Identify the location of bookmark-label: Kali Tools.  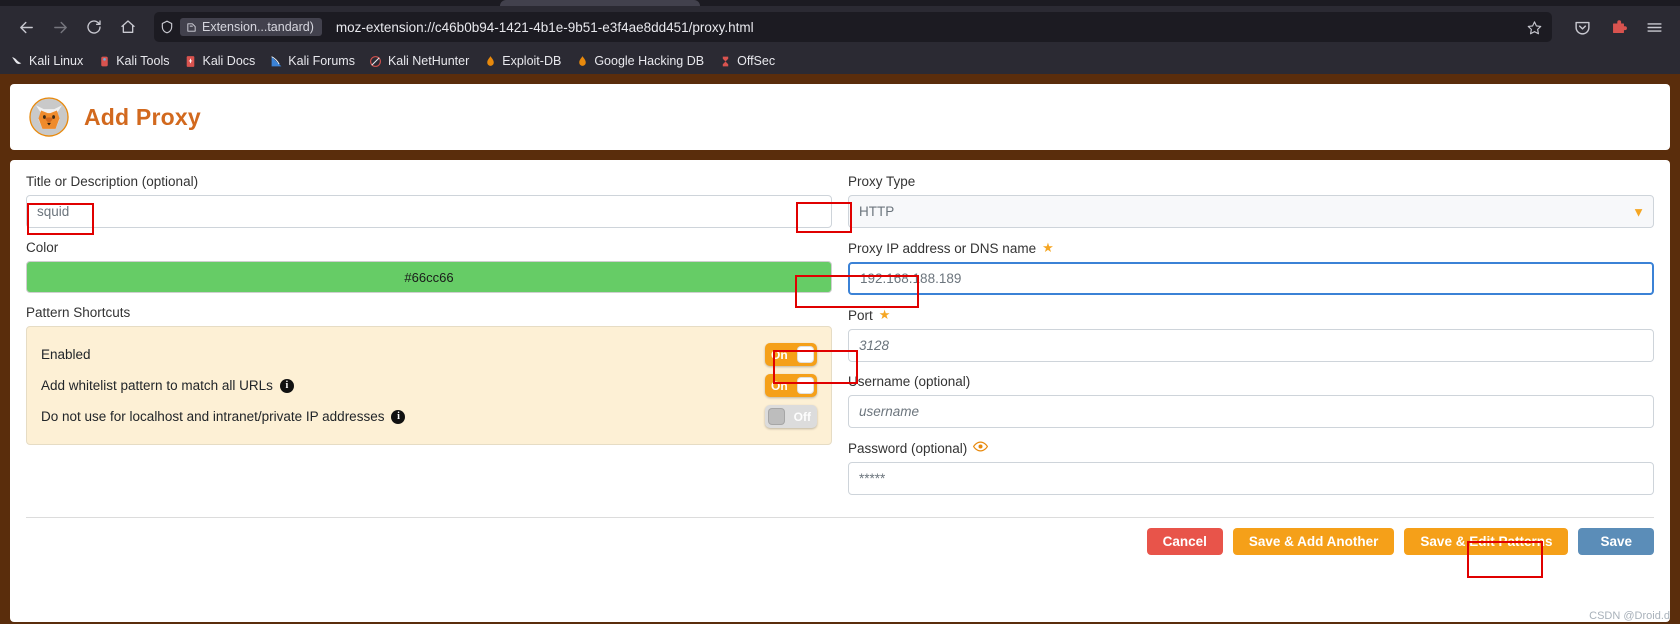
(143, 61).